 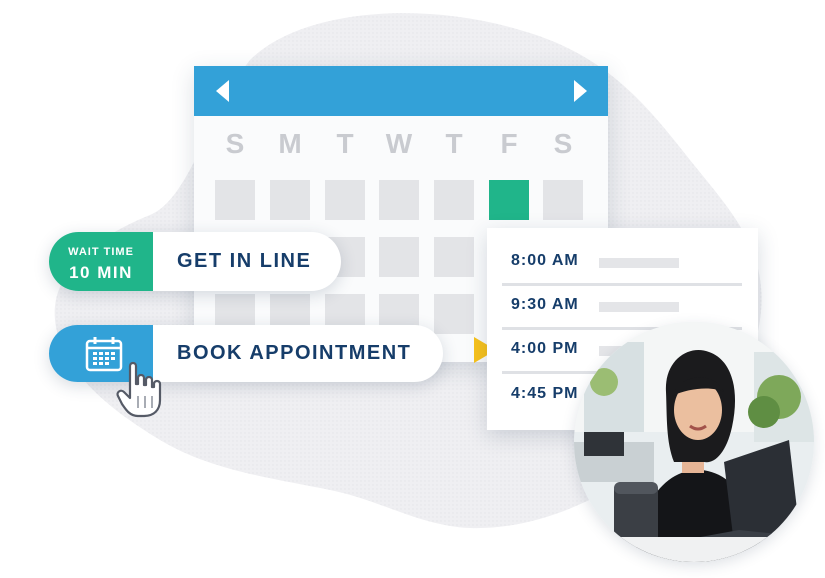 I want to click on woman-with-laptop-photo, so click(x=694, y=442).